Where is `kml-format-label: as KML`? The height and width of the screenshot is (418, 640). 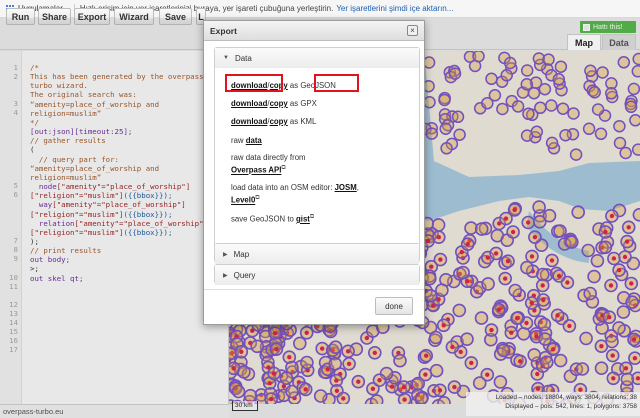 kml-format-label: as KML is located at coordinates (302, 121).